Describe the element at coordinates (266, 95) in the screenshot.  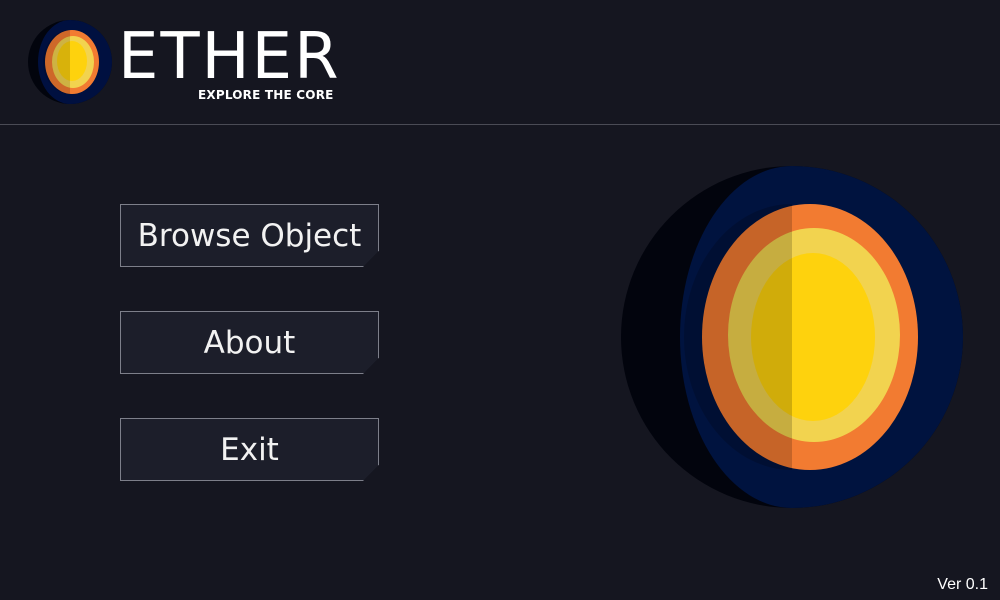
I see `app-tagline: EXPLORE THE CORE` at that location.